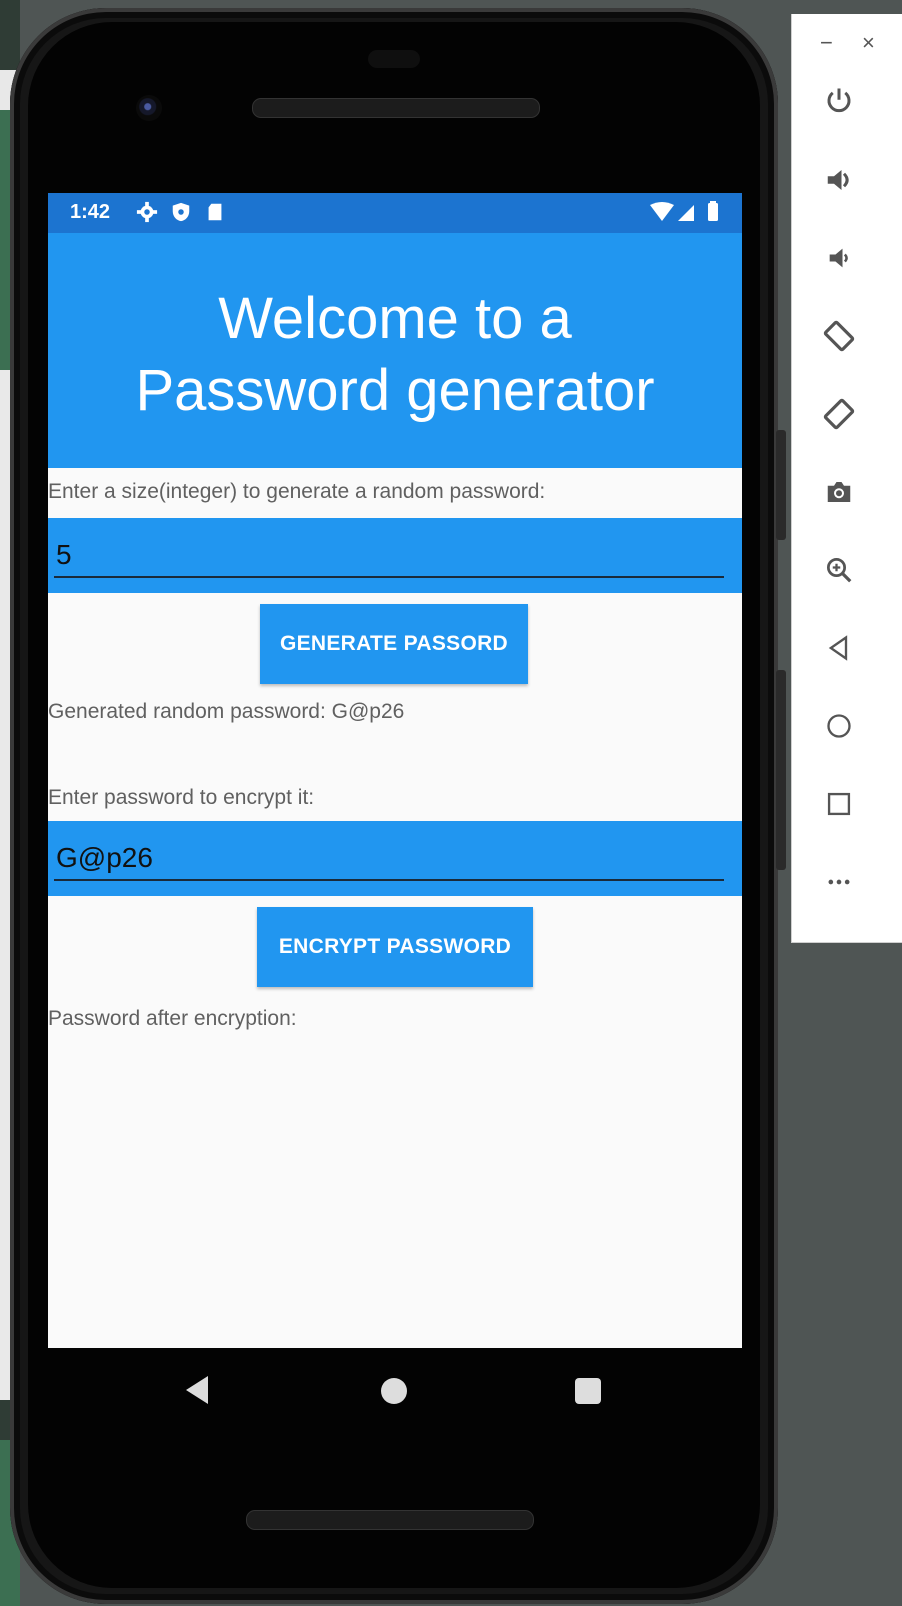 The width and height of the screenshot is (902, 1606). I want to click on wifi-signal-battery-icon, so click(684, 211).